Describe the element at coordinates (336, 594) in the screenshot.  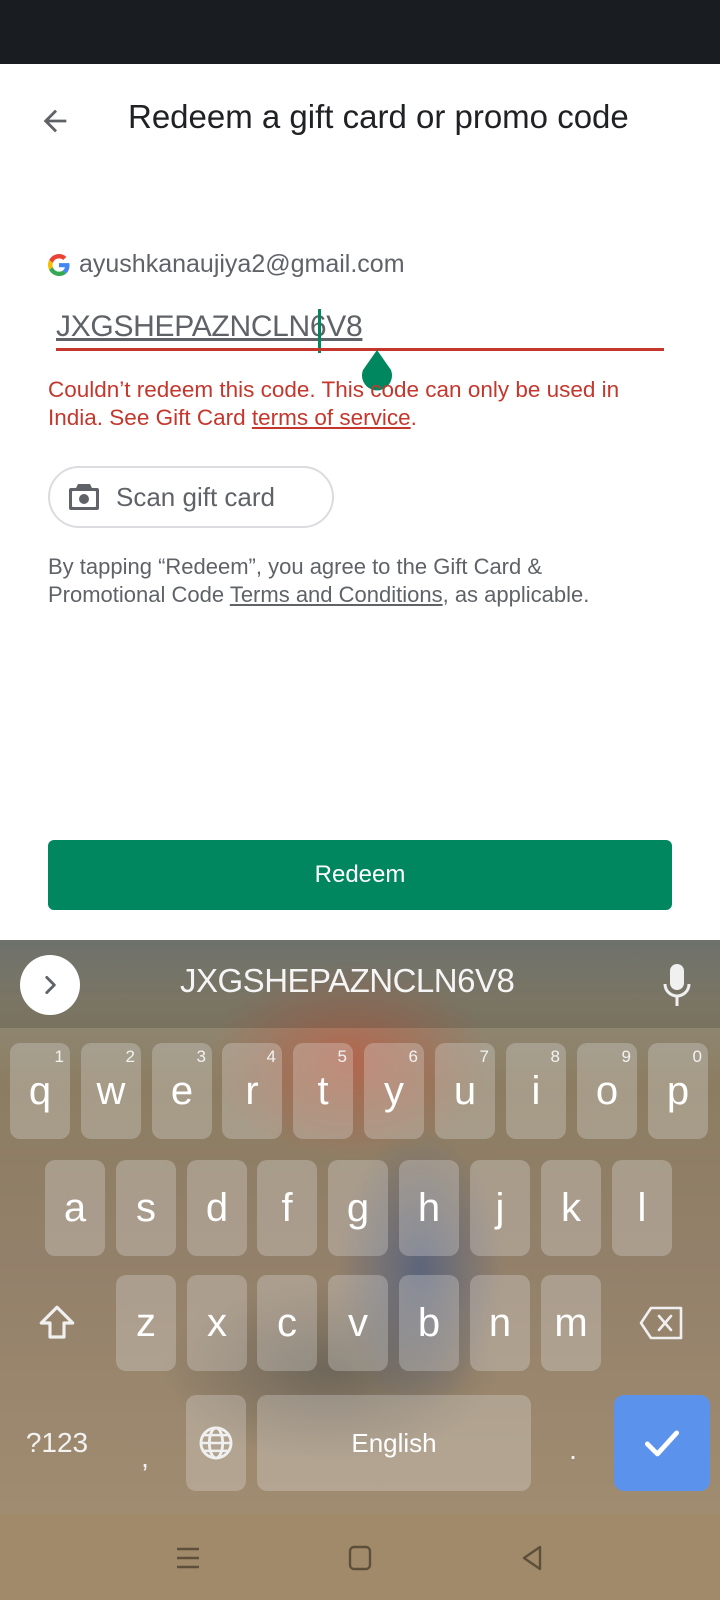
I see `terms-and-conditions-link: Terms and Conditions` at that location.